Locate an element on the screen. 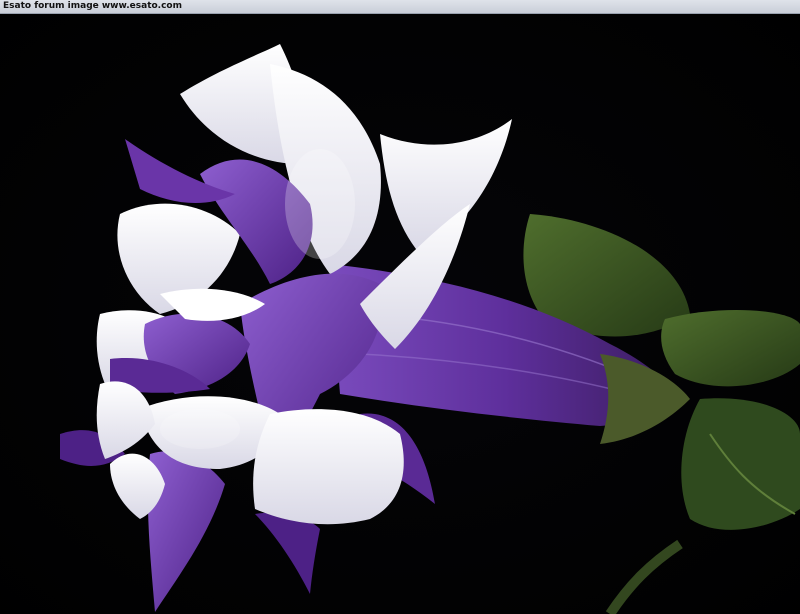 Image resolution: width=800 pixels, height=614 pixels. leaf-right is located at coordinates (730, 348).